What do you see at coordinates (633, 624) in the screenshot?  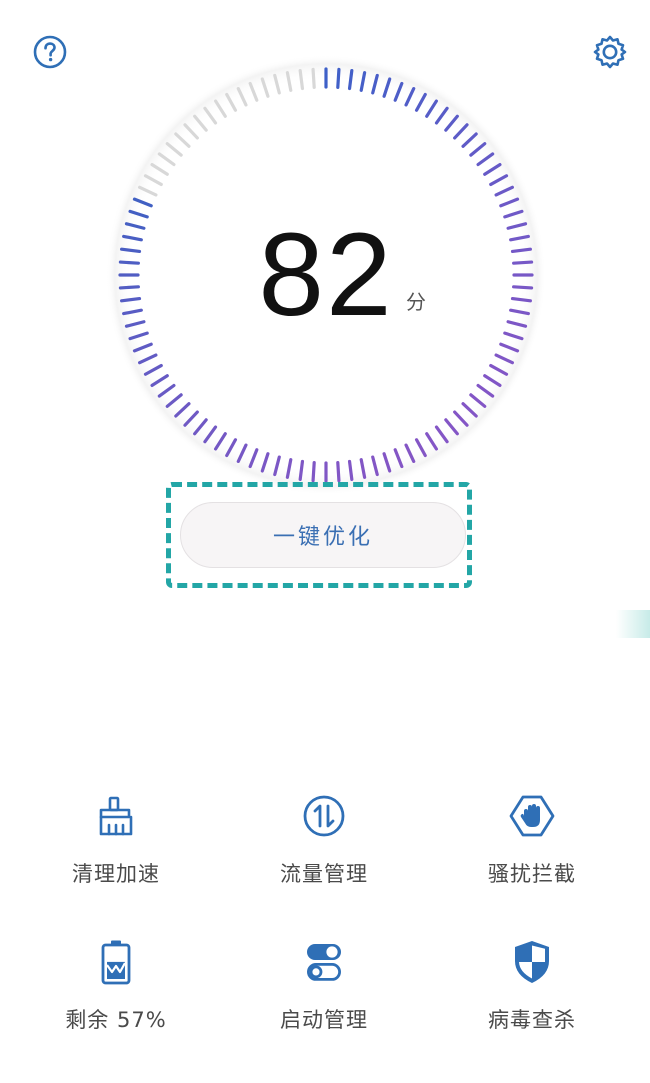 I see `edge-panel-handle` at bounding box center [633, 624].